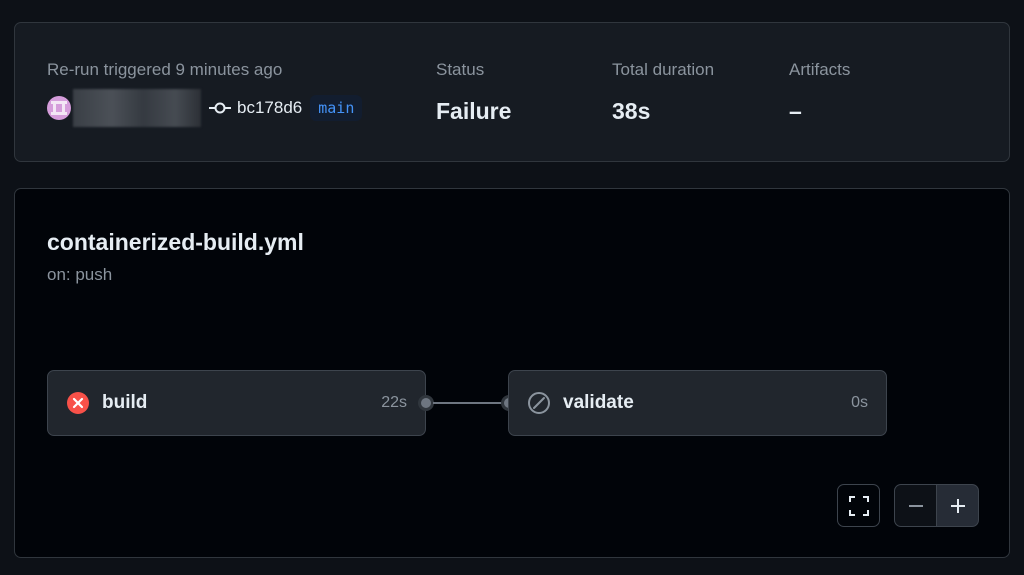  Describe the element at coordinates (631, 111) in the screenshot. I see `duration-value: 38s` at that location.